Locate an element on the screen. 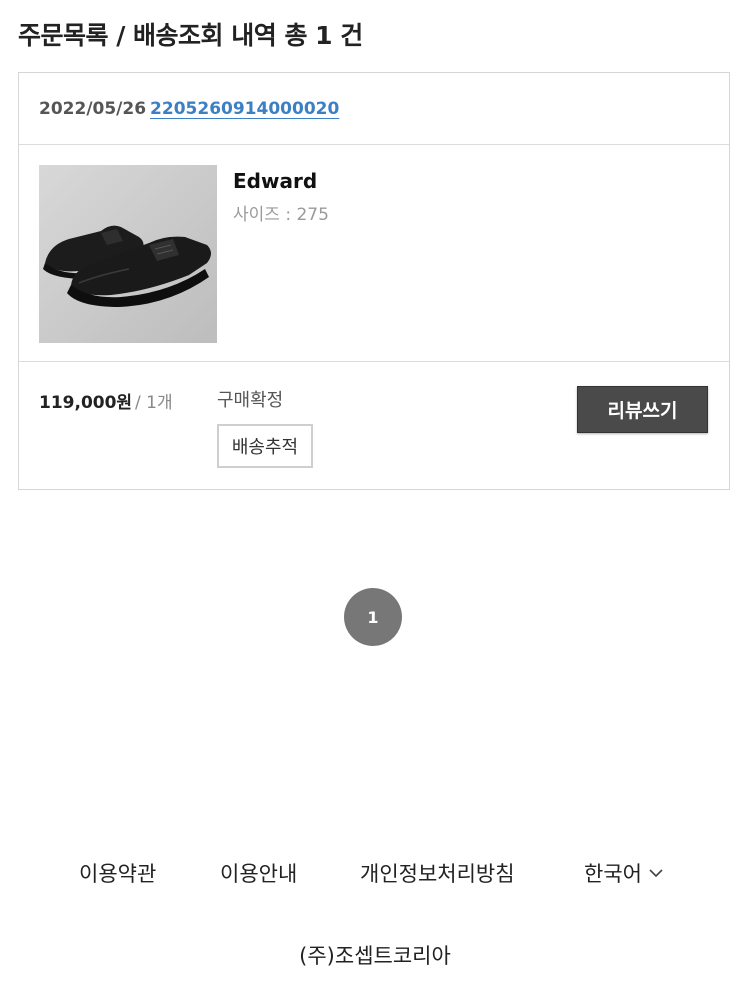  product-image is located at coordinates (128, 254).